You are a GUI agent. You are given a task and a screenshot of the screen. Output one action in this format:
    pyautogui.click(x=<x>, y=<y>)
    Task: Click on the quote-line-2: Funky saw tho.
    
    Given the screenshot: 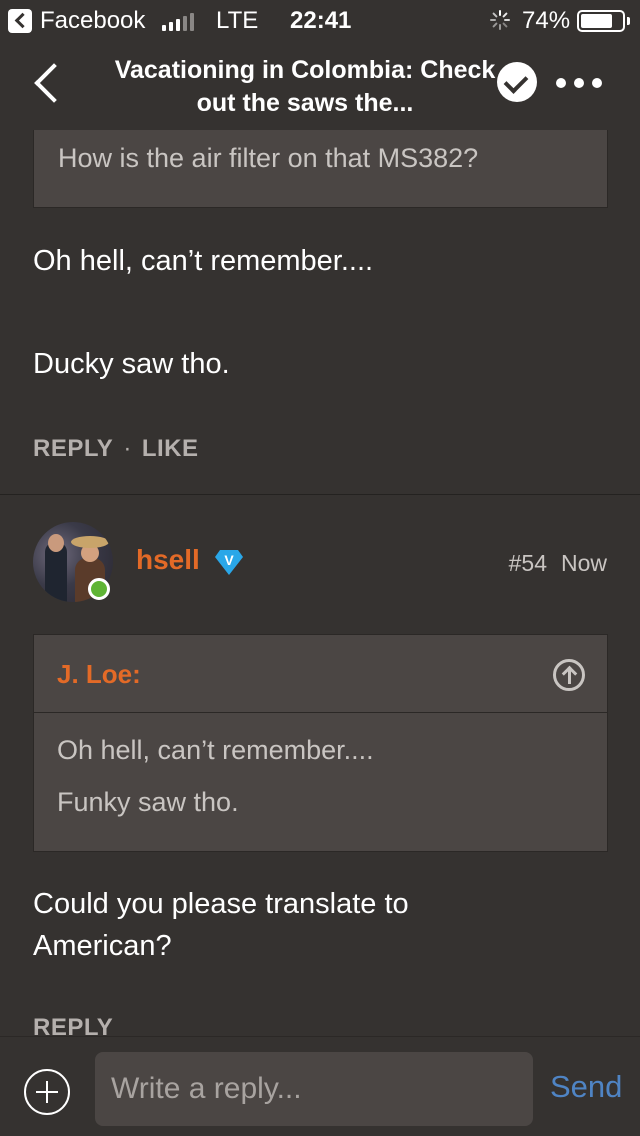 What is the action you would take?
    pyautogui.click(x=148, y=802)
    